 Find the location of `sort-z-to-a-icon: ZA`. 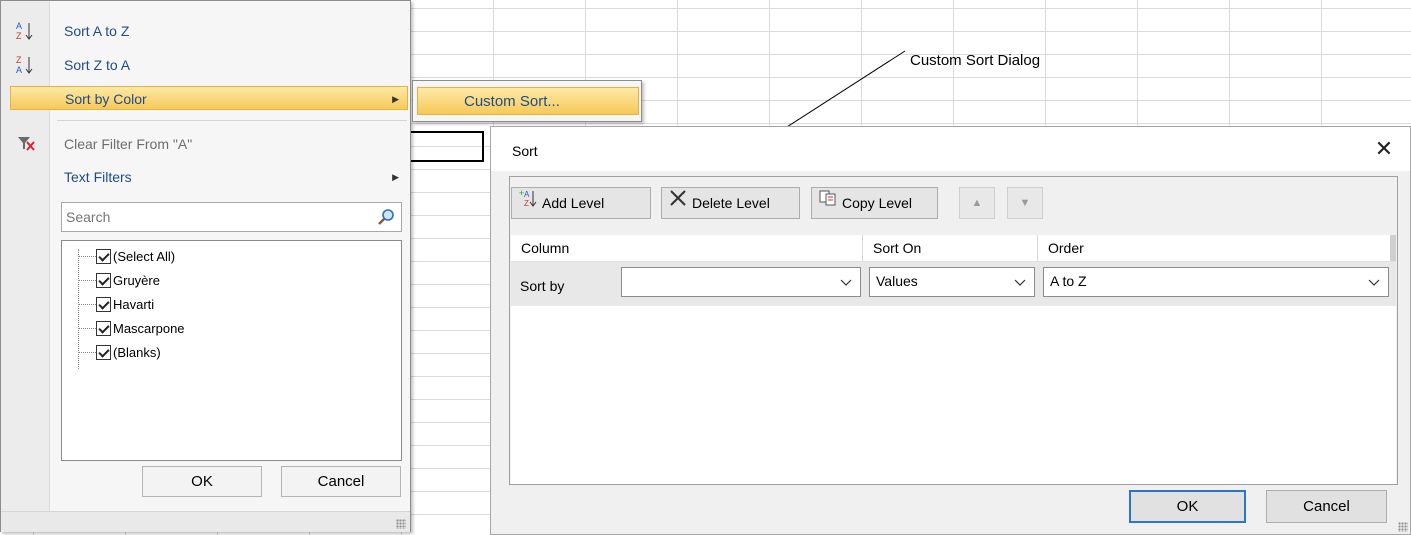

sort-z-to-a-icon: ZA is located at coordinates (26, 65).